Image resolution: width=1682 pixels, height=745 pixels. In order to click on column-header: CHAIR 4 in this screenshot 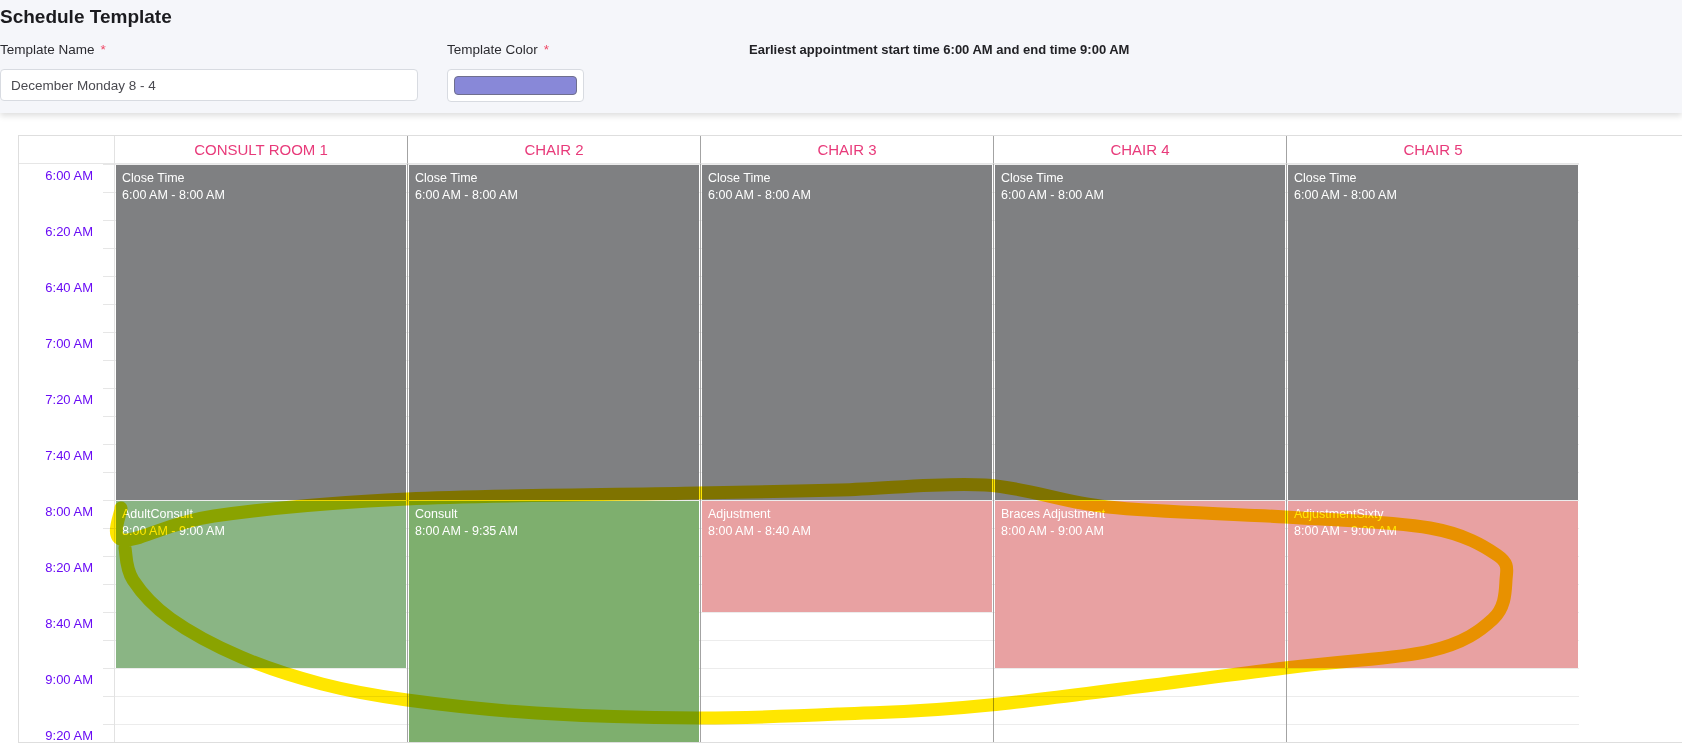, I will do `click(1139, 150)`.